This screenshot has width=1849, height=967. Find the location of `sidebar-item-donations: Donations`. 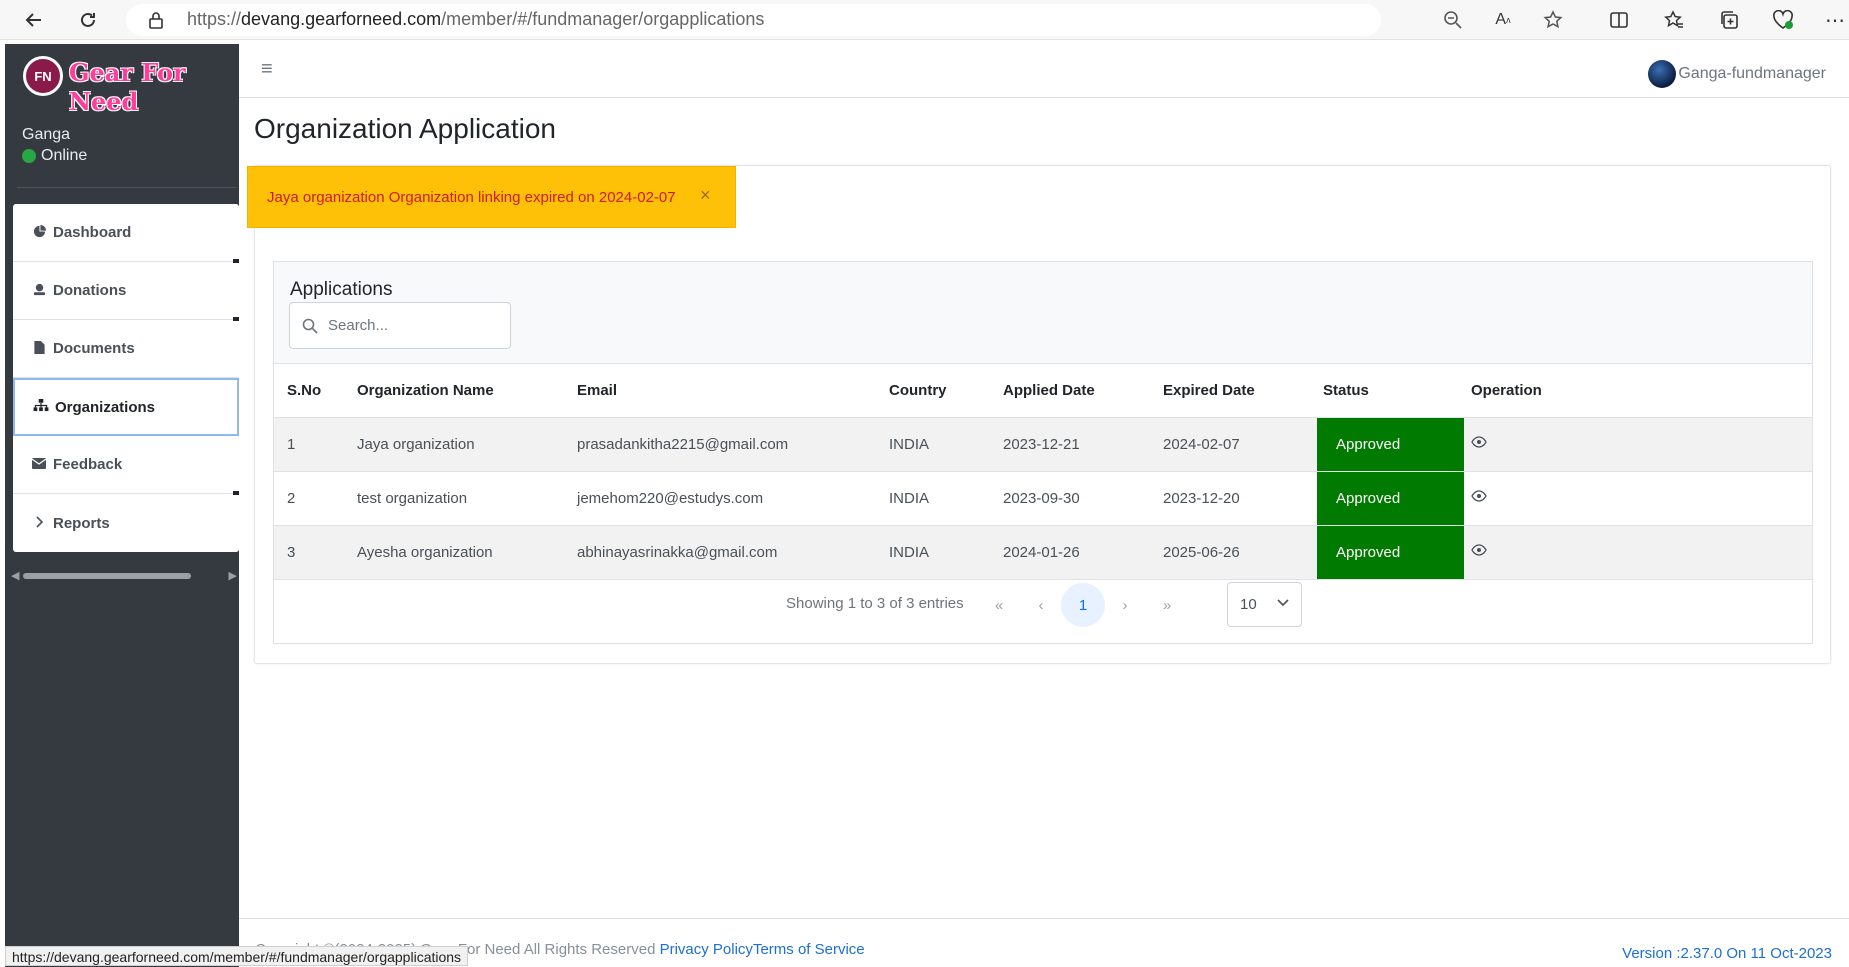

sidebar-item-donations: Donations is located at coordinates (126, 291).